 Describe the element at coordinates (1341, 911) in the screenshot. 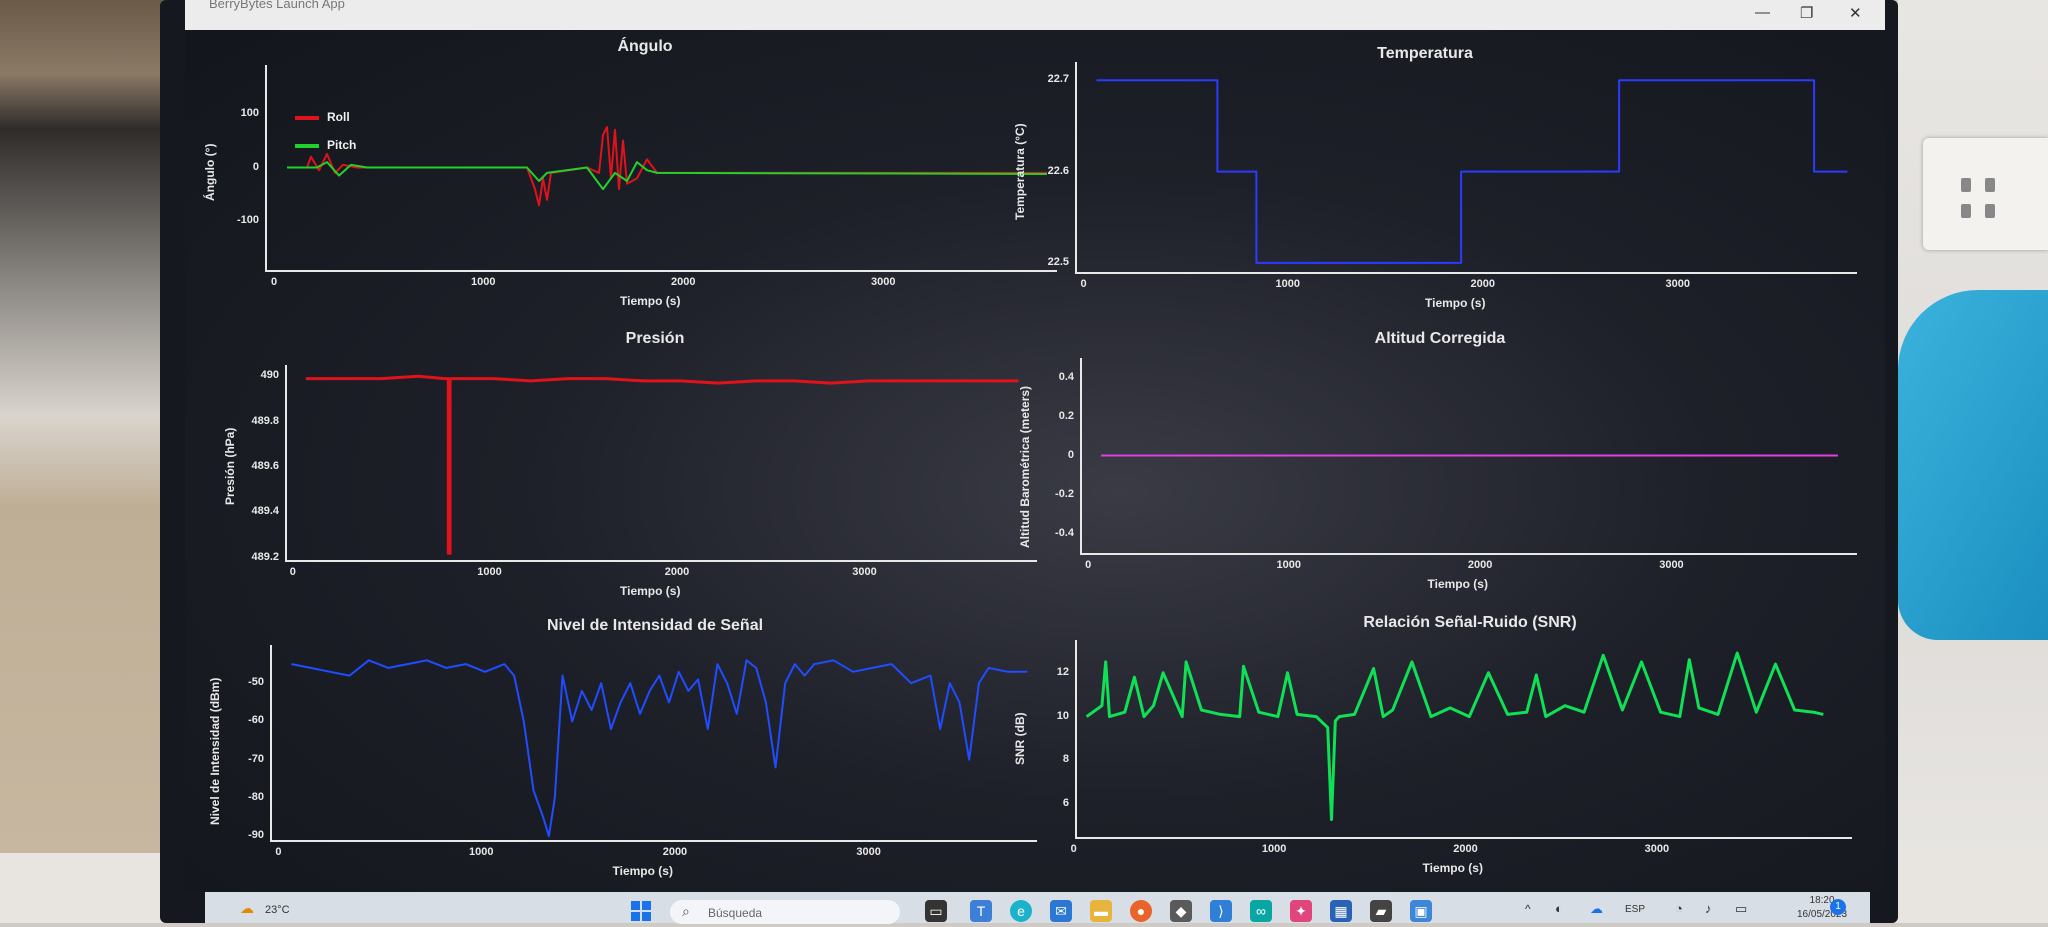

I see `calculator-icon: ▦` at that location.